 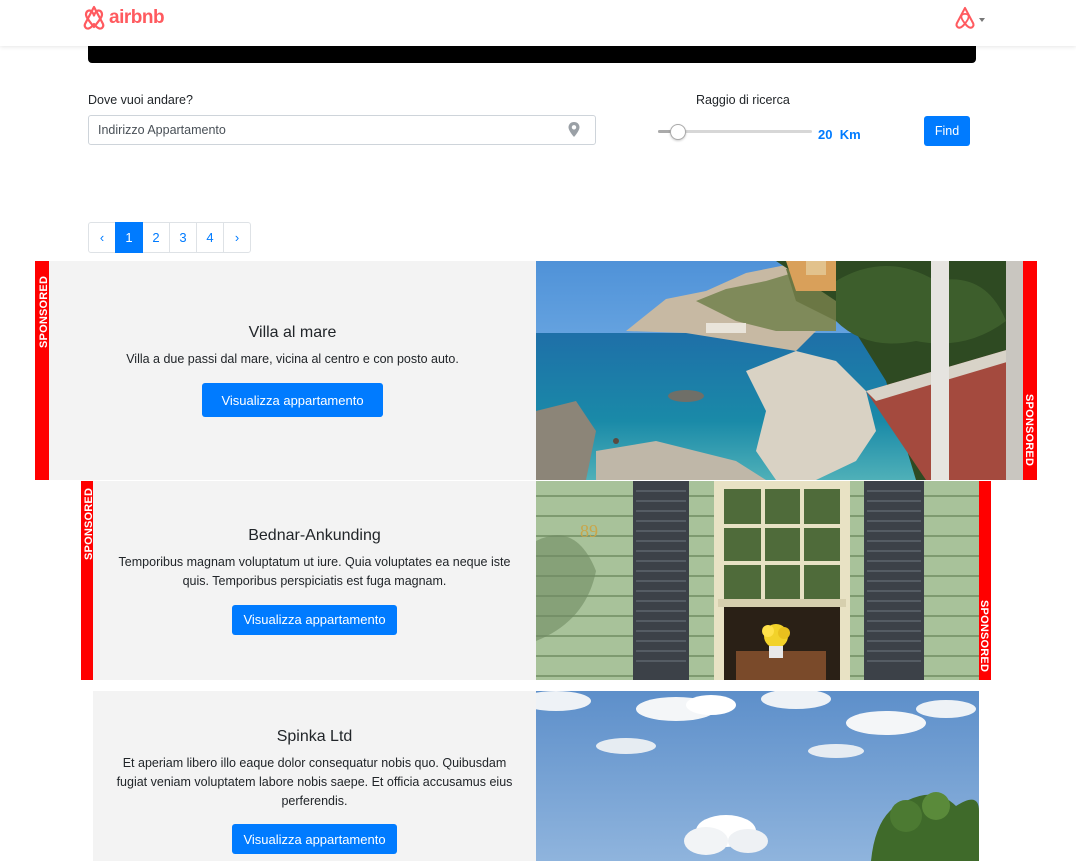 What do you see at coordinates (538, 23) in the screenshot?
I see `top-navbar: airbnb` at bounding box center [538, 23].